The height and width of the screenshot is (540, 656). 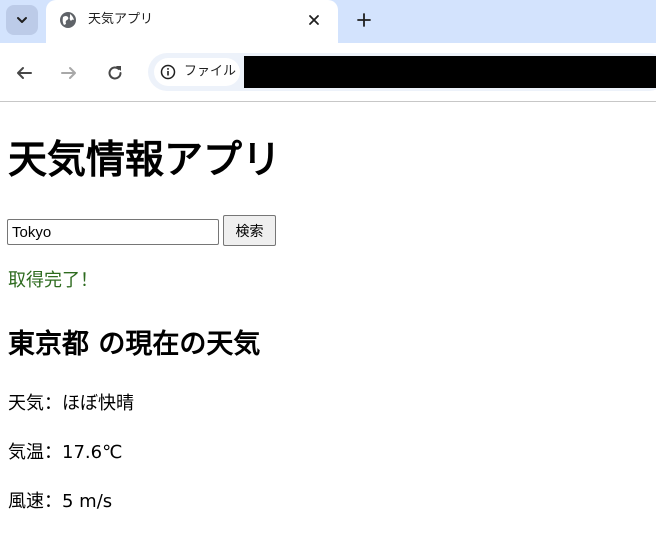 I want to click on reload-icon, so click(x=115, y=73).